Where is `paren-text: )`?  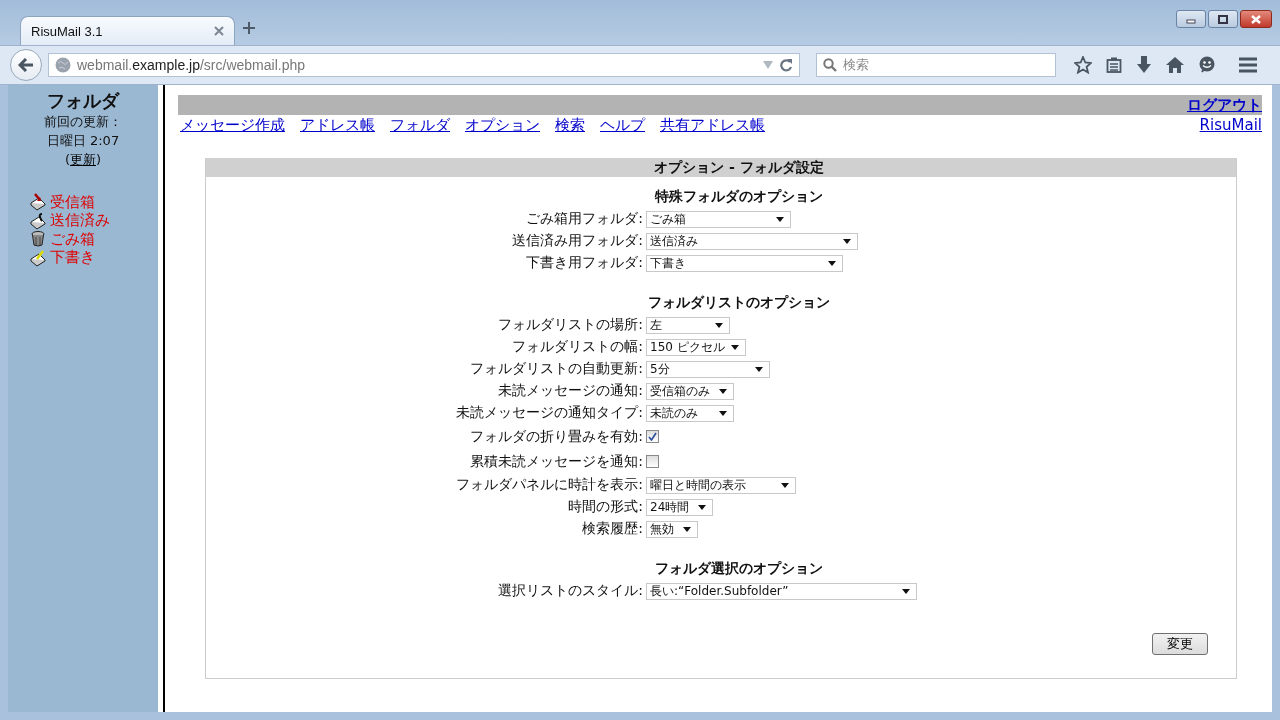 paren-text: ) is located at coordinates (99, 159).